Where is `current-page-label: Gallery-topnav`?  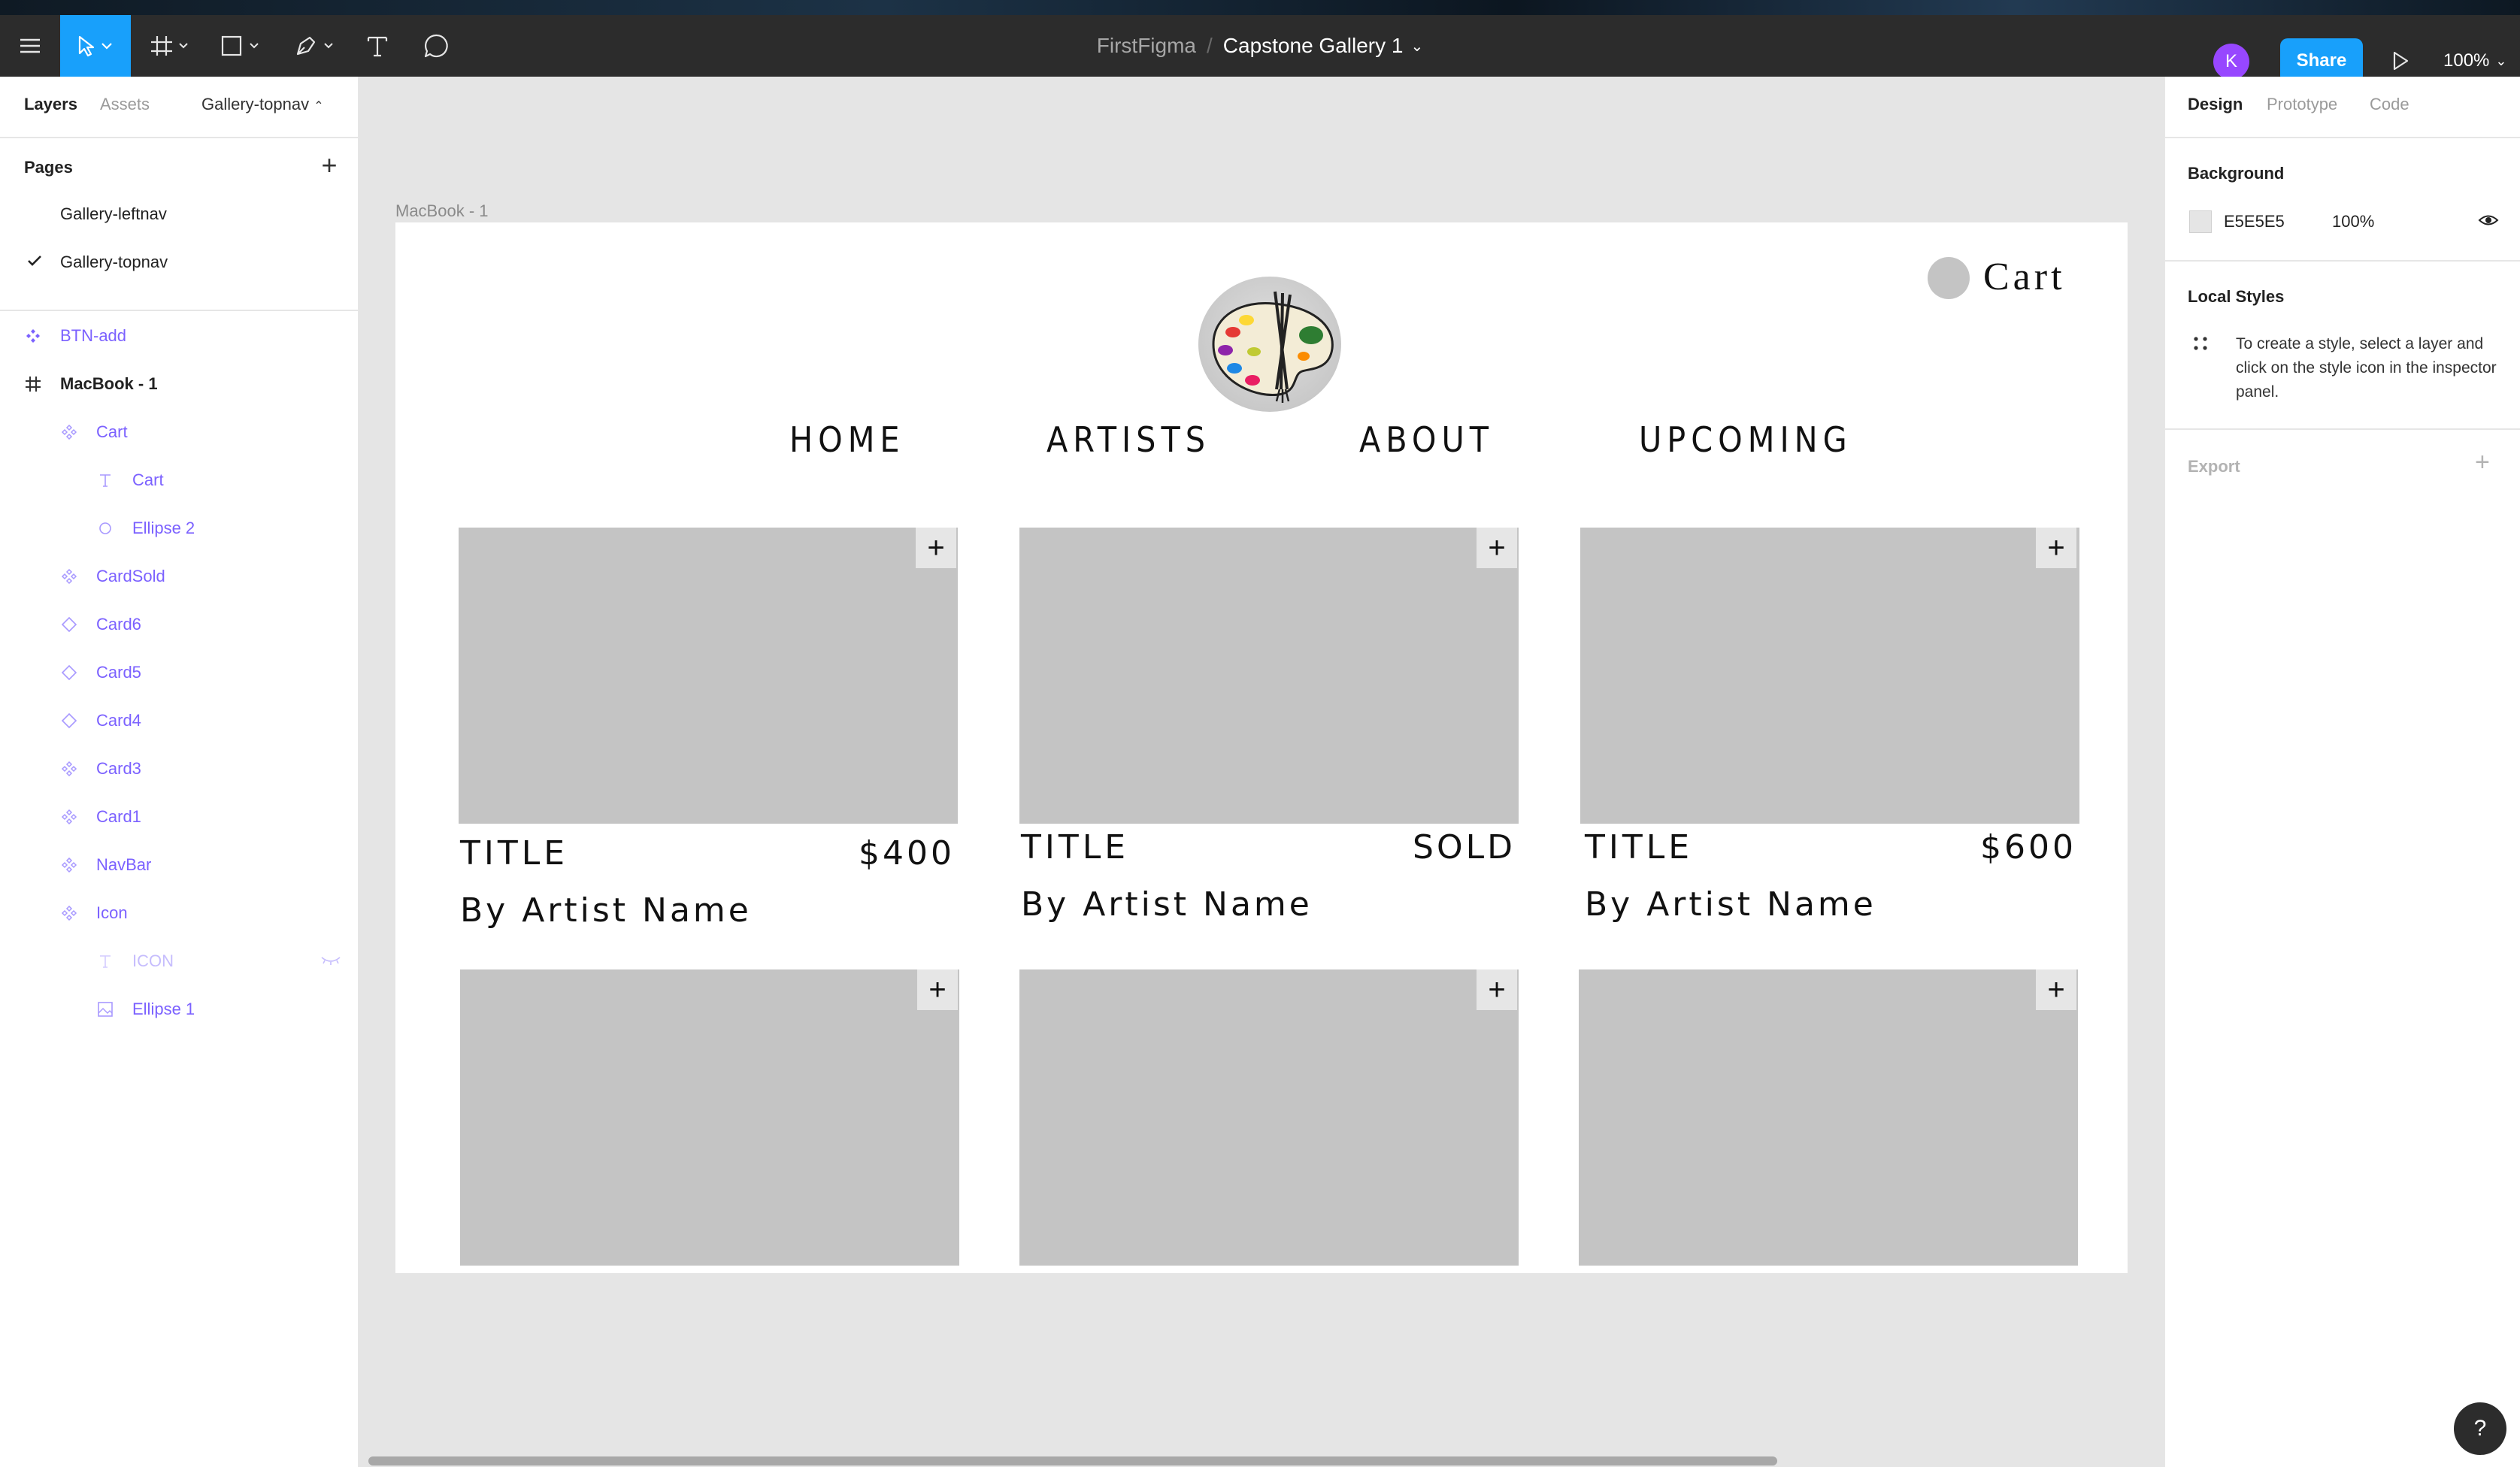
current-page-label: Gallery-topnav is located at coordinates (255, 104).